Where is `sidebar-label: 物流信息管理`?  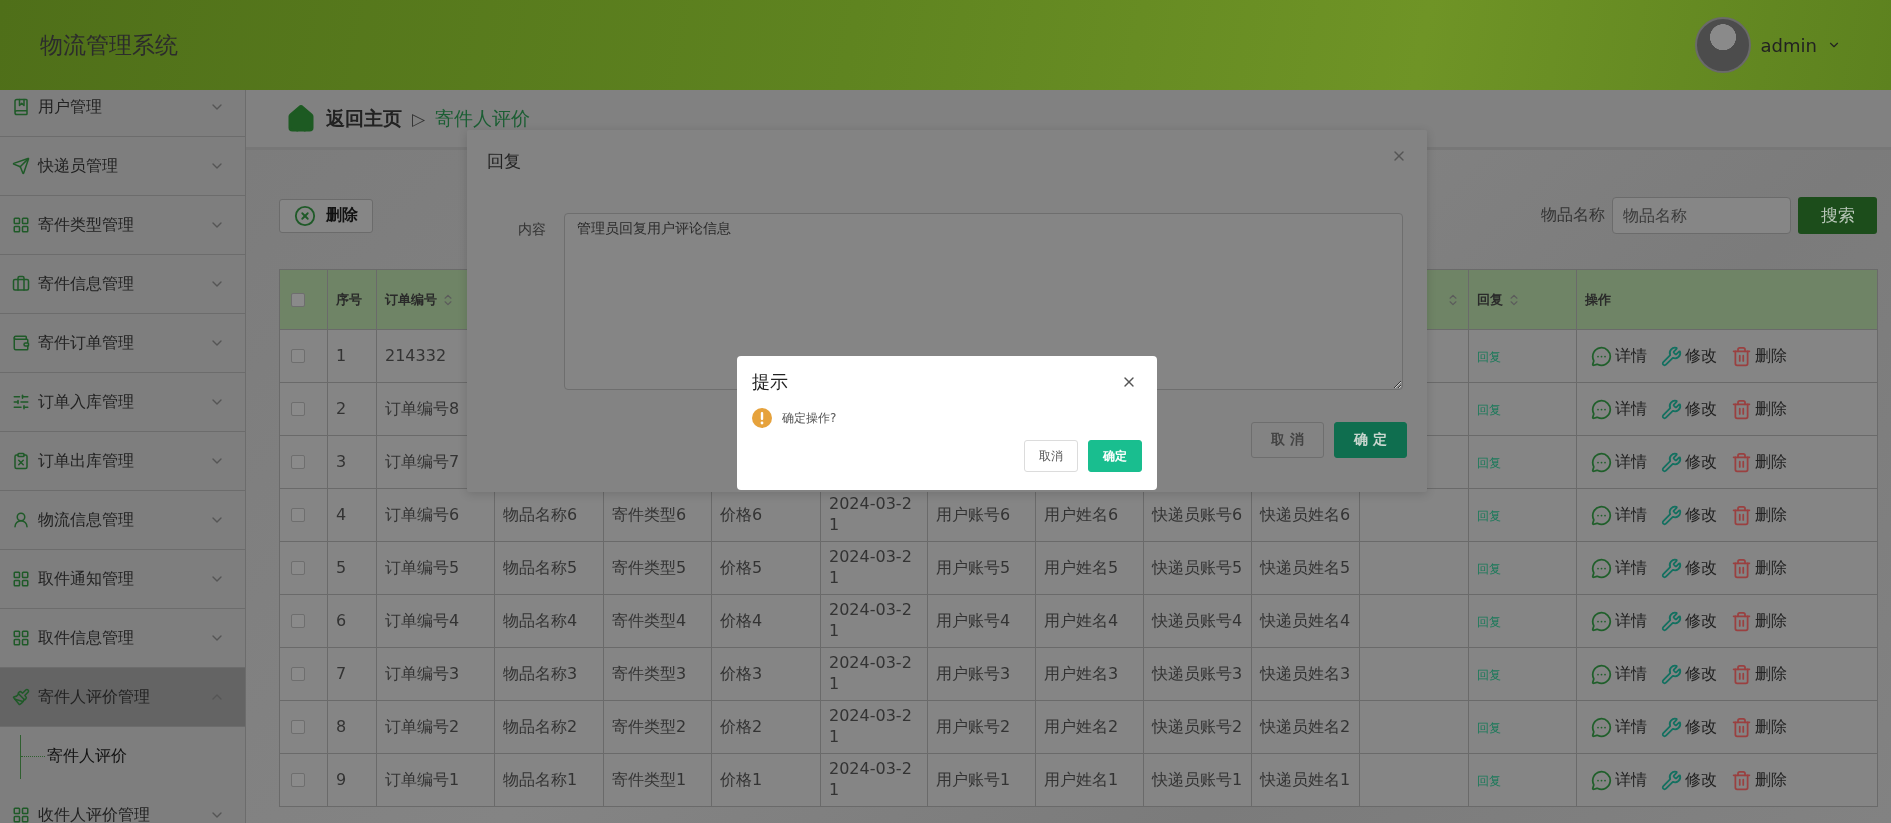 sidebar-label: 物流信息管理 is located at coordinates (86, 520).